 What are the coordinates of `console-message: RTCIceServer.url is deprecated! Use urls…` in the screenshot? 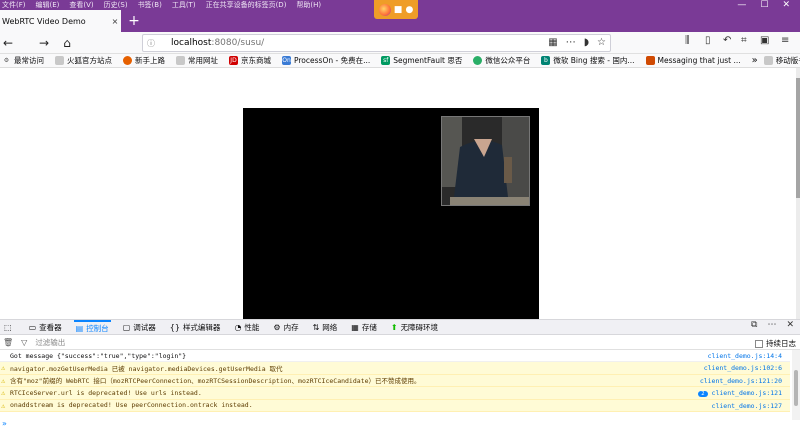 It's located at (106, 392).